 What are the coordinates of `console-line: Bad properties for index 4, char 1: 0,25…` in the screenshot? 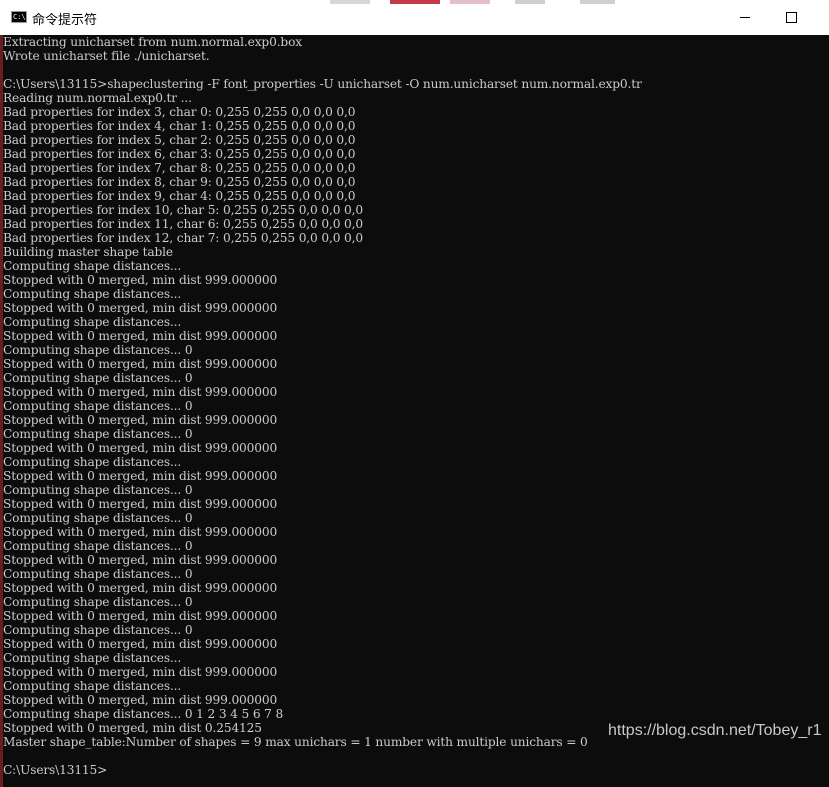 It's located at (179, 126).